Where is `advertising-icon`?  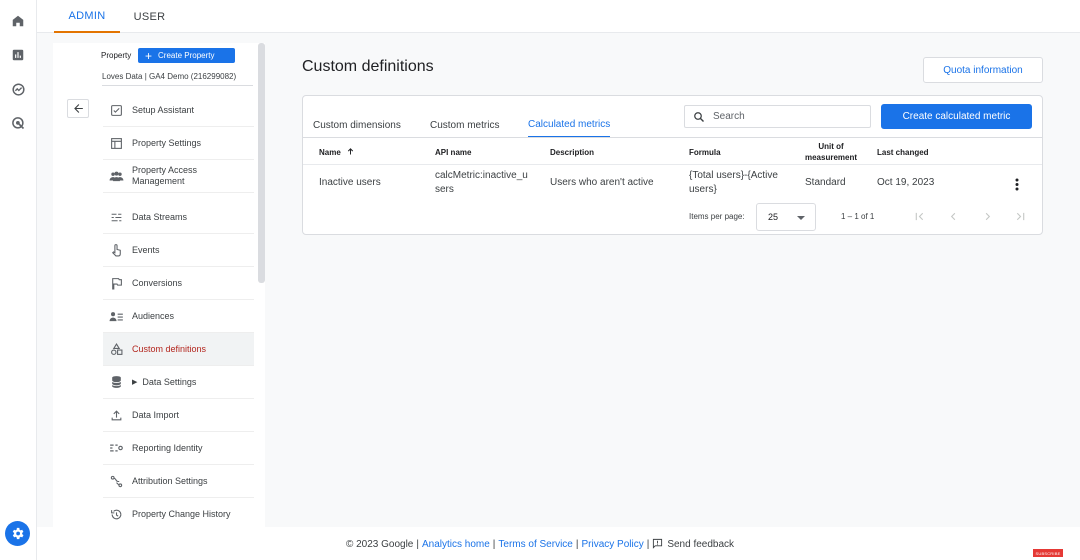 advertising-icon is located at coordinates (18, 123).